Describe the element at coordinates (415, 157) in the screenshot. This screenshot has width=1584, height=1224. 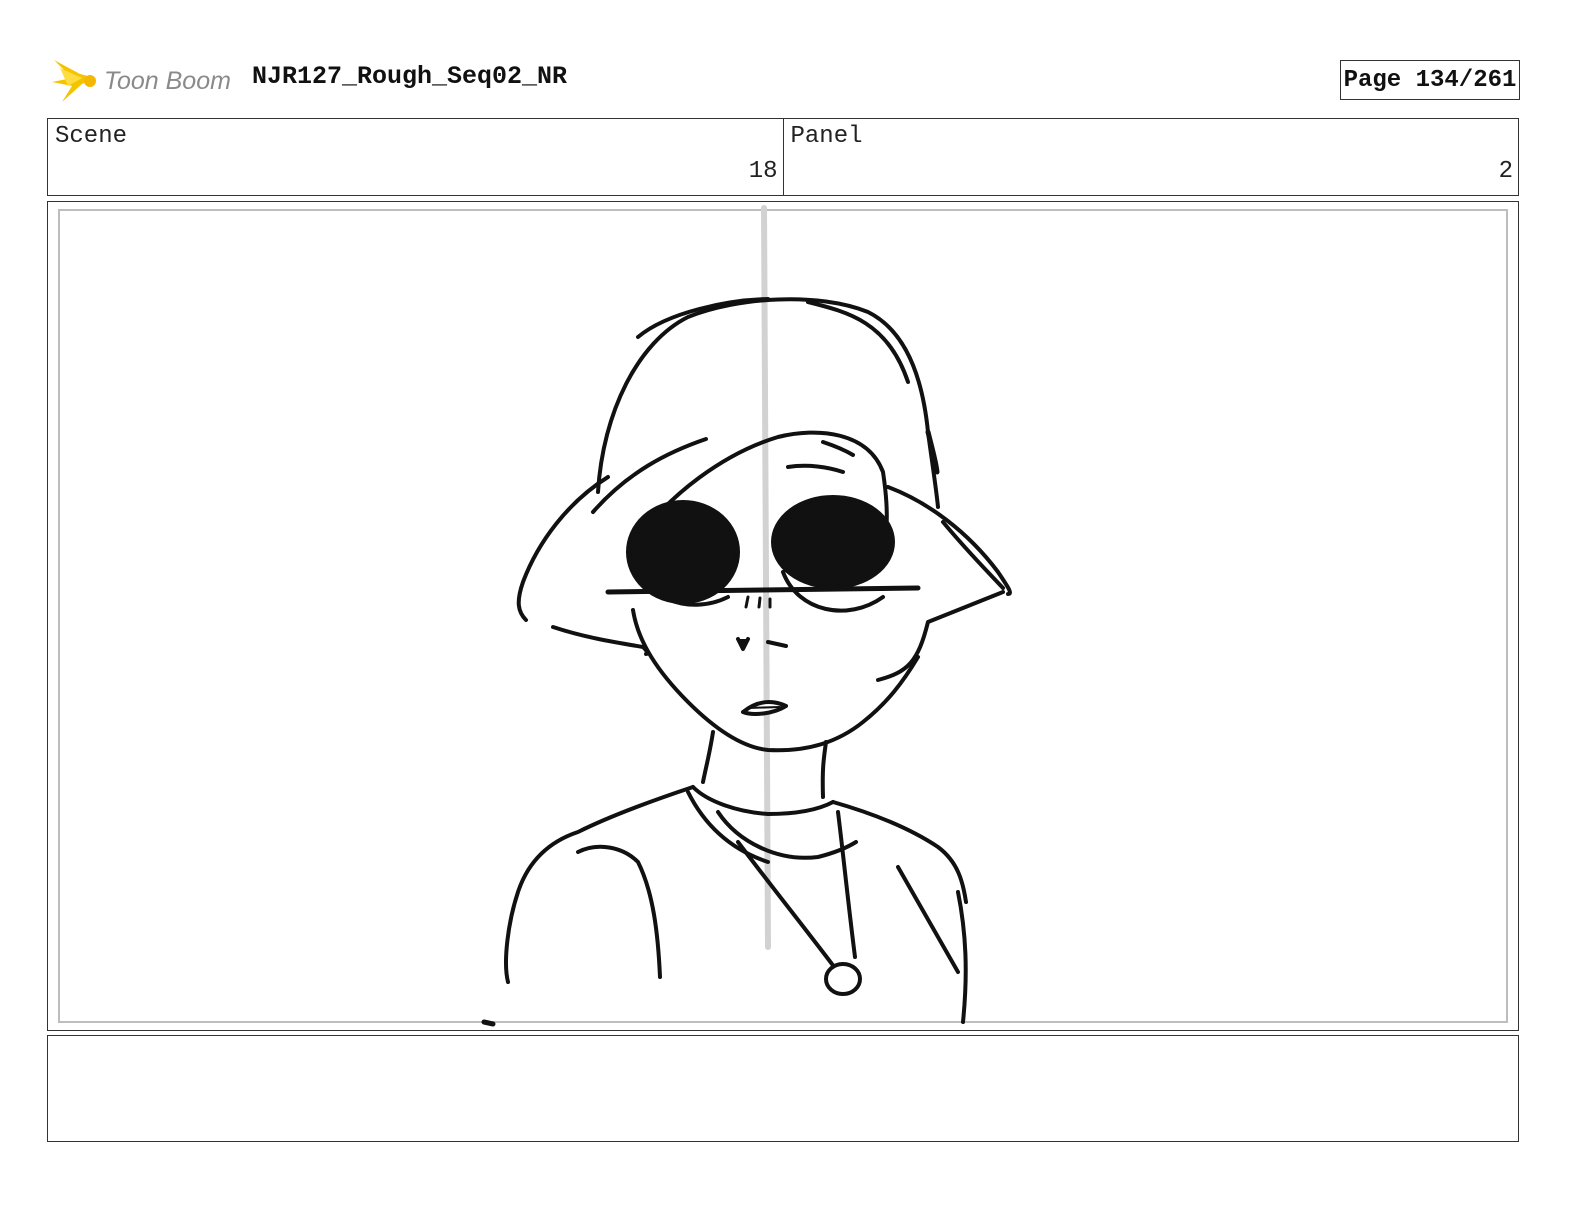
I see `scene-cell: Scene 18` at that location.